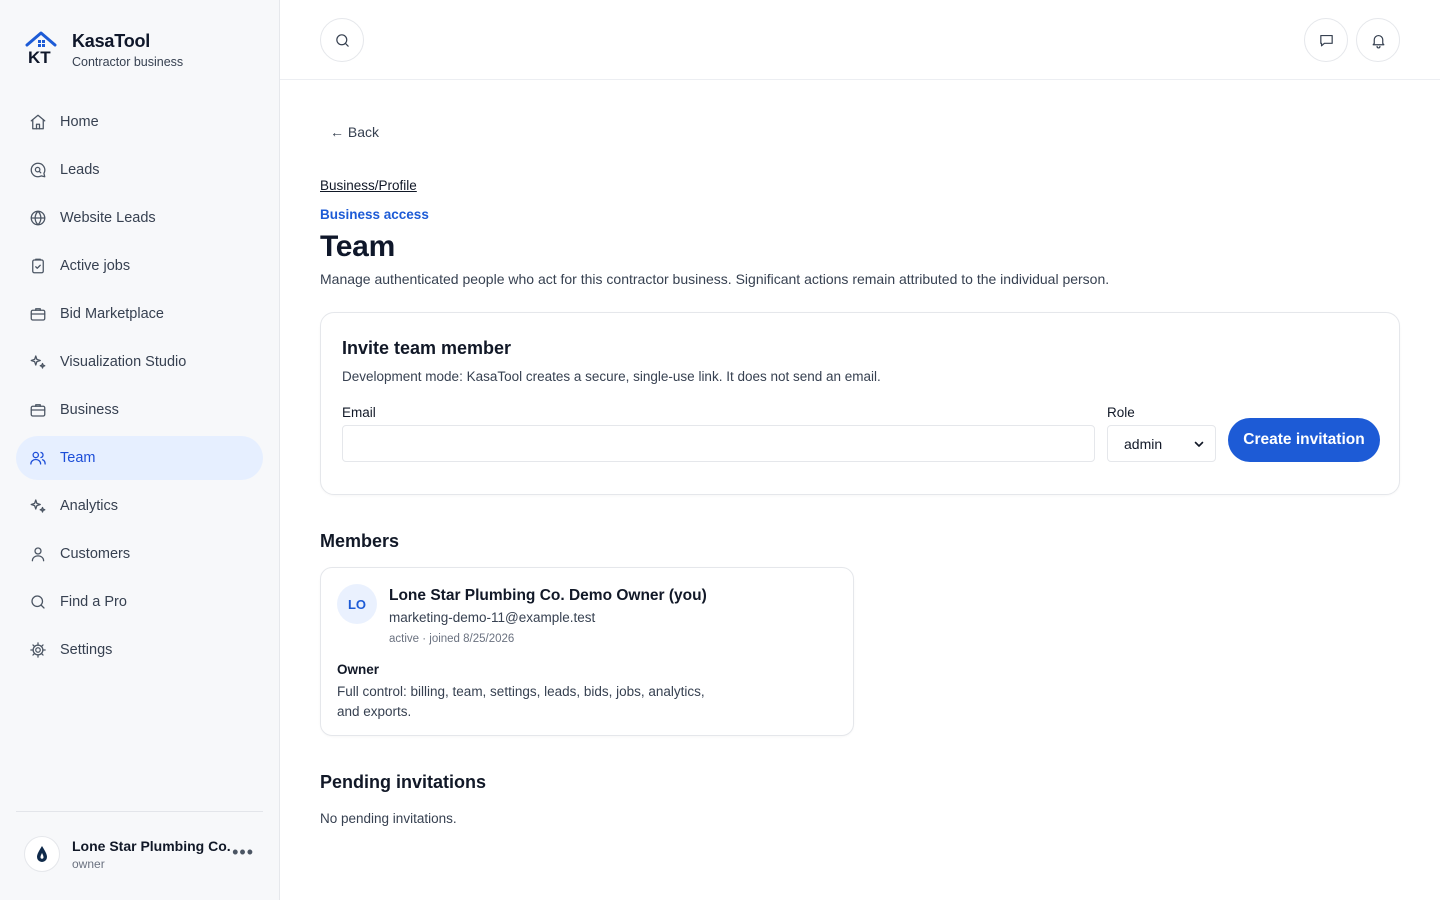  What do you see at coordinates (358, 669) in the screenshot?
I see `member-role: Owner` at bounding box center [358, 669].